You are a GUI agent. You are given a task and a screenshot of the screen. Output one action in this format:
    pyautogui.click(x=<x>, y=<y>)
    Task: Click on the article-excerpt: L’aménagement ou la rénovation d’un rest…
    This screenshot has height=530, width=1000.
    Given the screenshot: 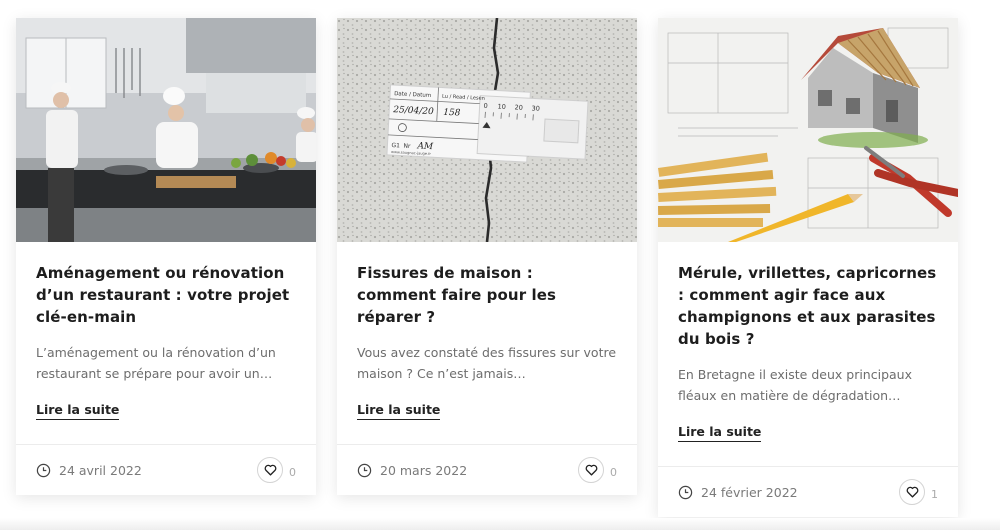 What is the action you would take?
    pyautogui.click(x=156, y=363)
    